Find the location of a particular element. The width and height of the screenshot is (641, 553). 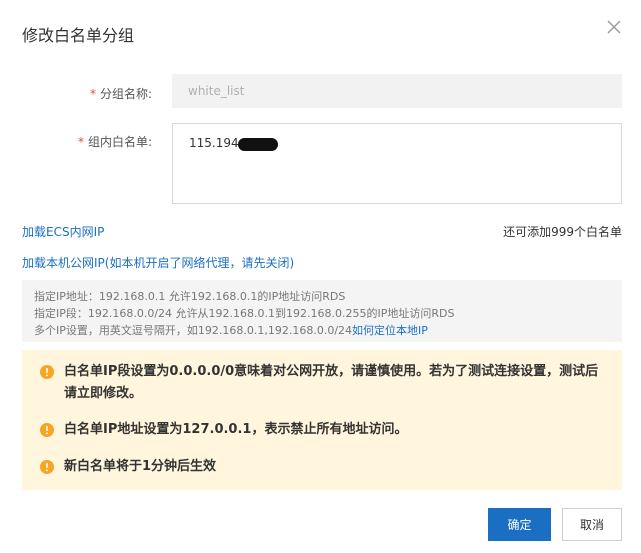

locate-local-ip-link: 如何定位本地IP is located at coordinates (390, 330).